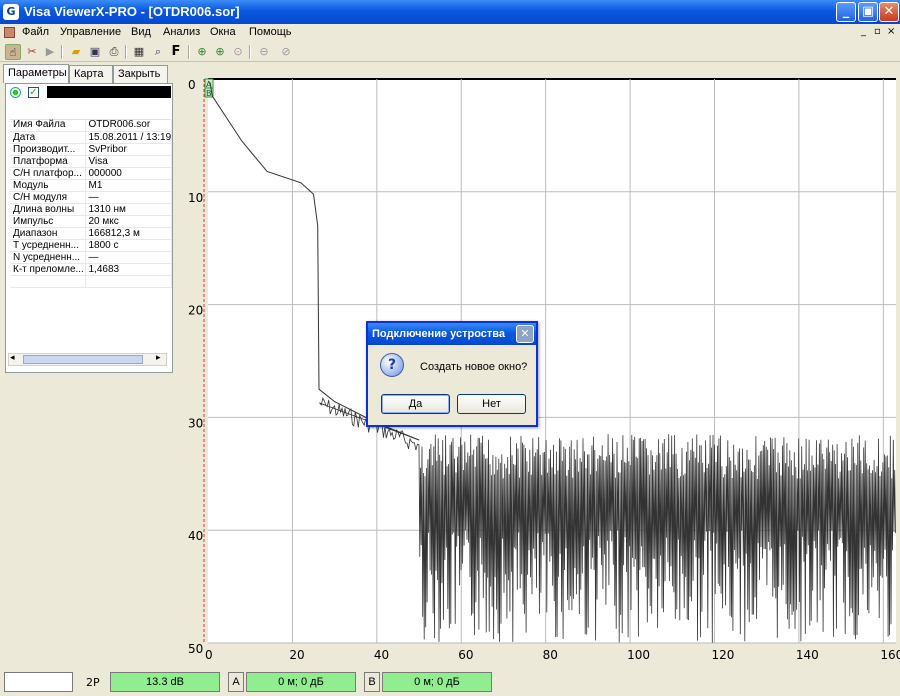  What do you see at coordinates (450, 12) in the screenshot?
I see `title-bar: G Visa ViewerX-PRO - [OTDR006.sor] _ ▣ ✕` at bounding box center [450, 12].